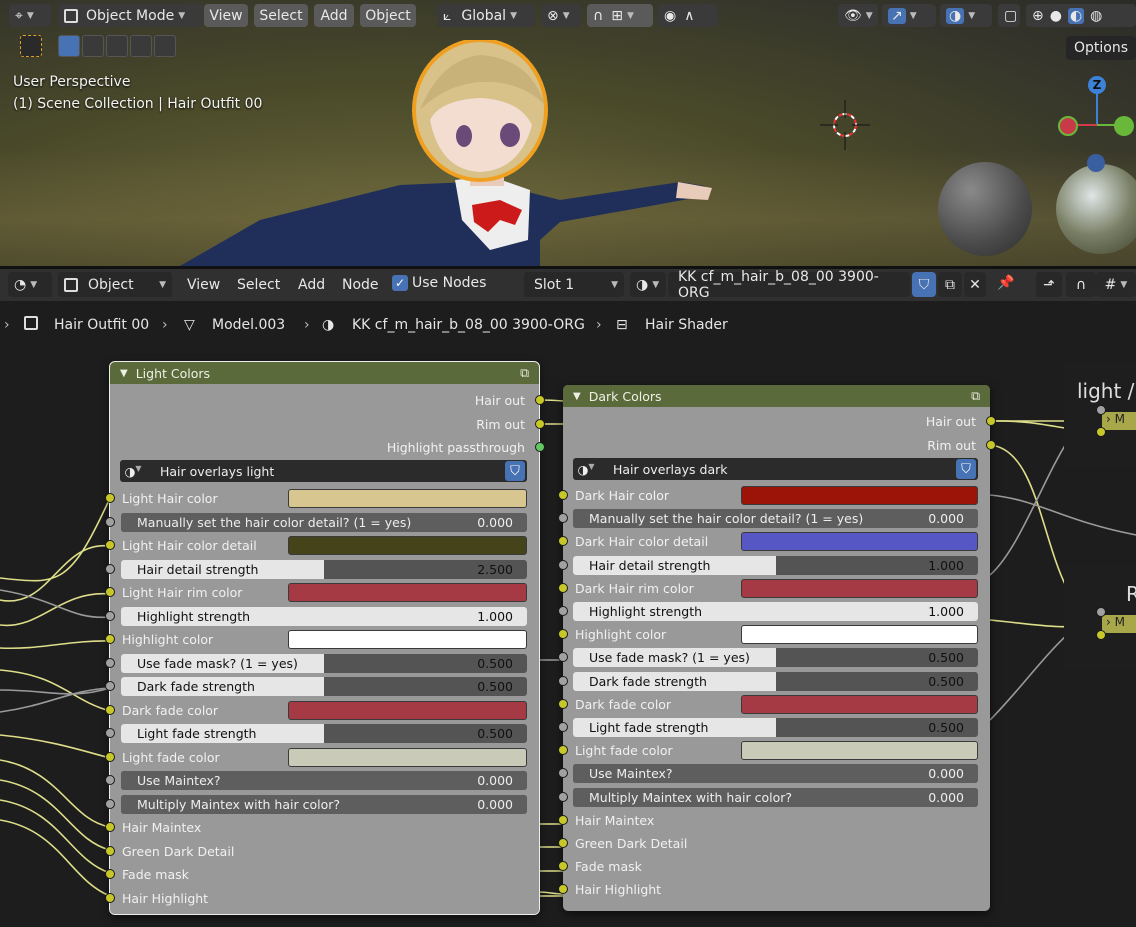 The height and width of the screenshot is (927, 1136). I want to click on use-nodes-checkbox: ✓ Use Nodes, so click(439, 283).